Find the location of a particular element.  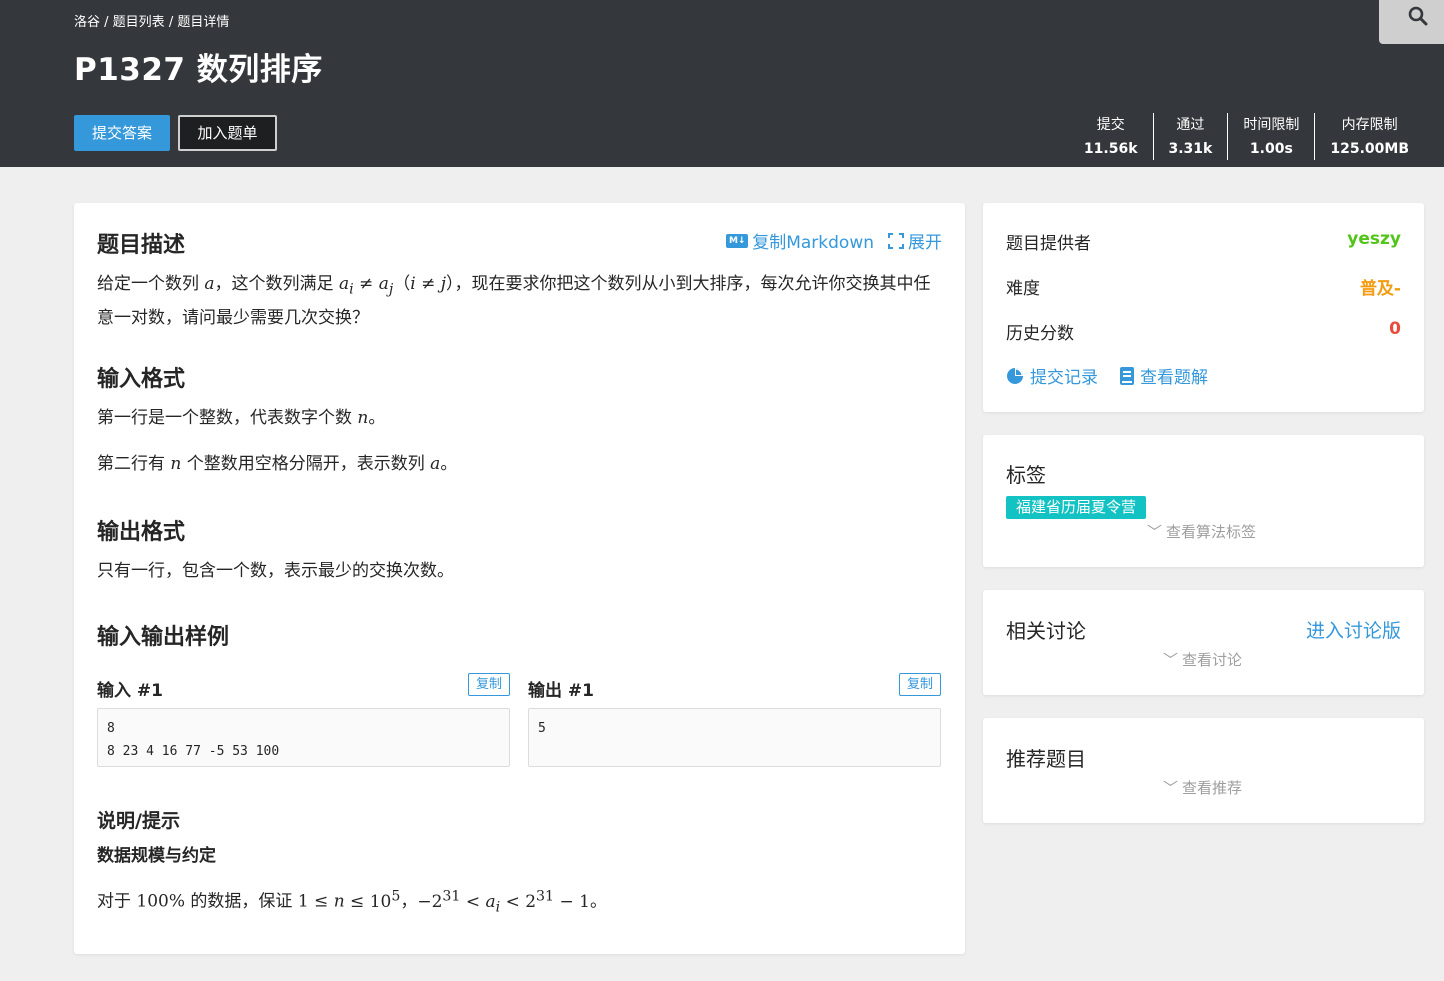

breadcrumb-home: 洛谷 is located at coordinates (87, 22).